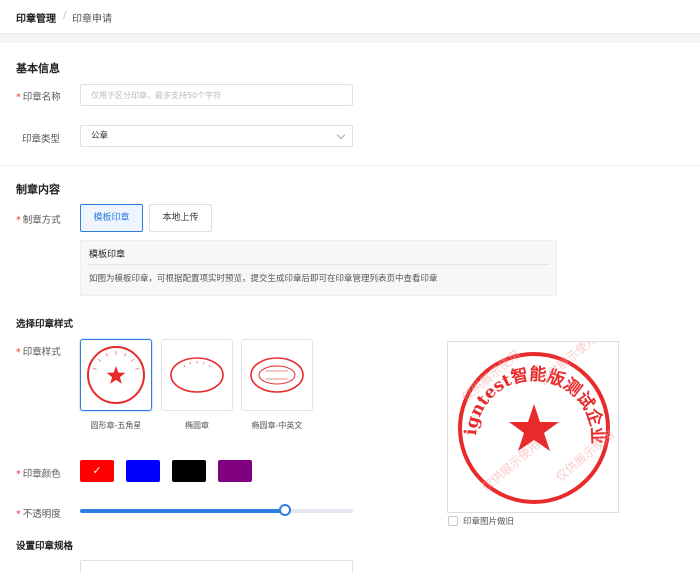 Image resolution: width=700 pixels, height=573 pixels. I want to click on breadcrumb-seal-apply: 印章申请, so click(92, 19).